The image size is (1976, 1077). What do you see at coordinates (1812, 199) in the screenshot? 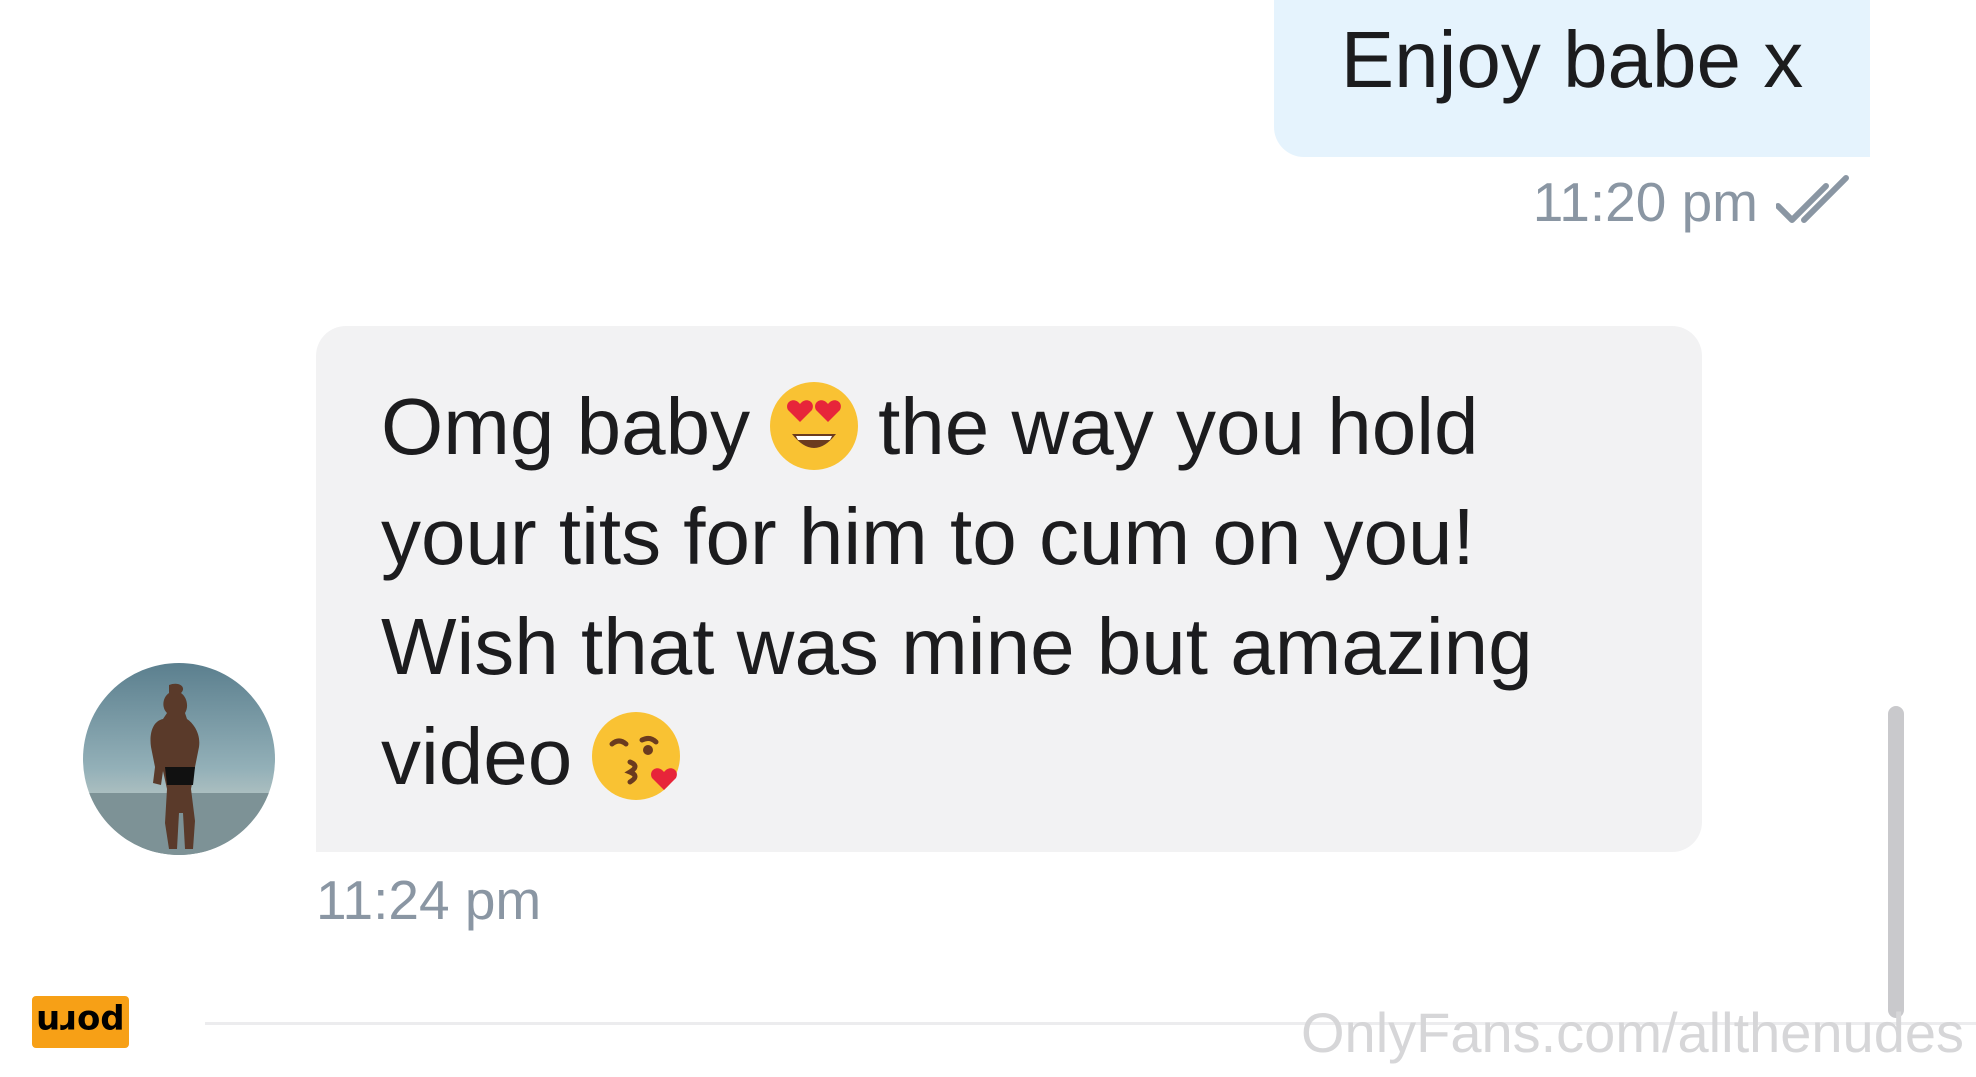
I see `double-check-icon` at bounding box center [1812, 199].